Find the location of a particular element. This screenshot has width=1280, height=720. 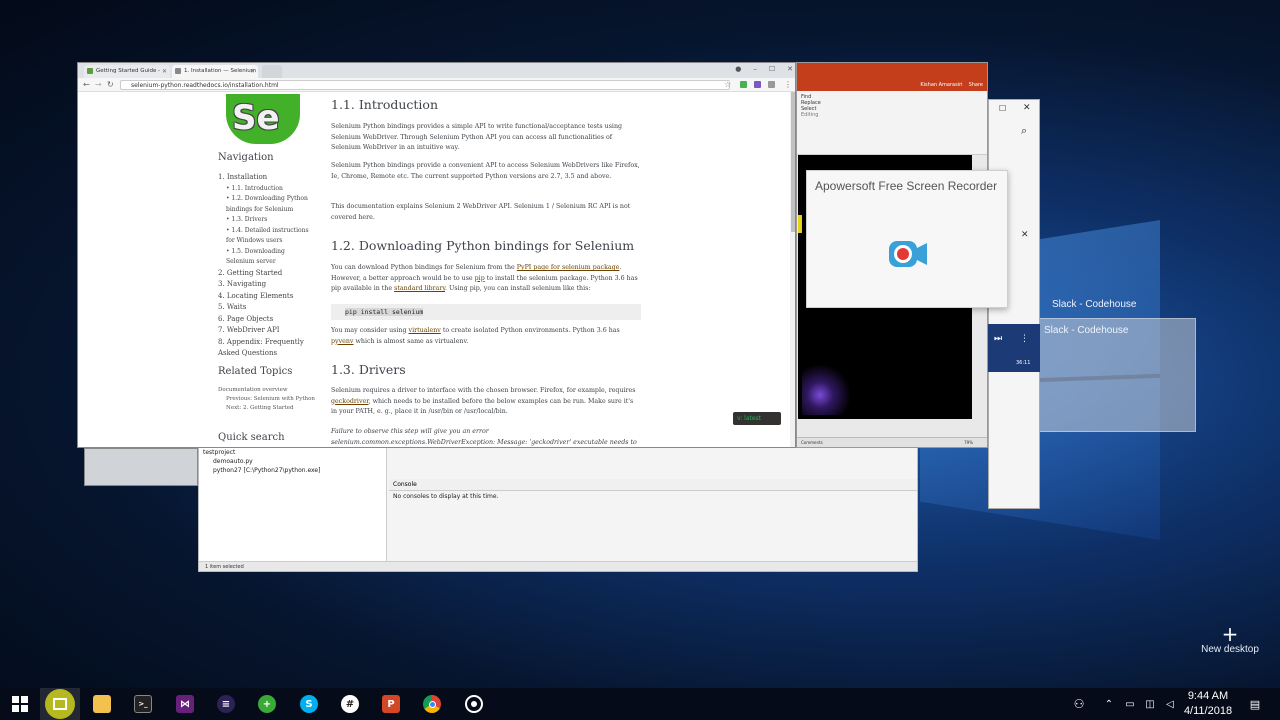

slack-title: Slack - Codehouse is located at coordinates (1094, 304).